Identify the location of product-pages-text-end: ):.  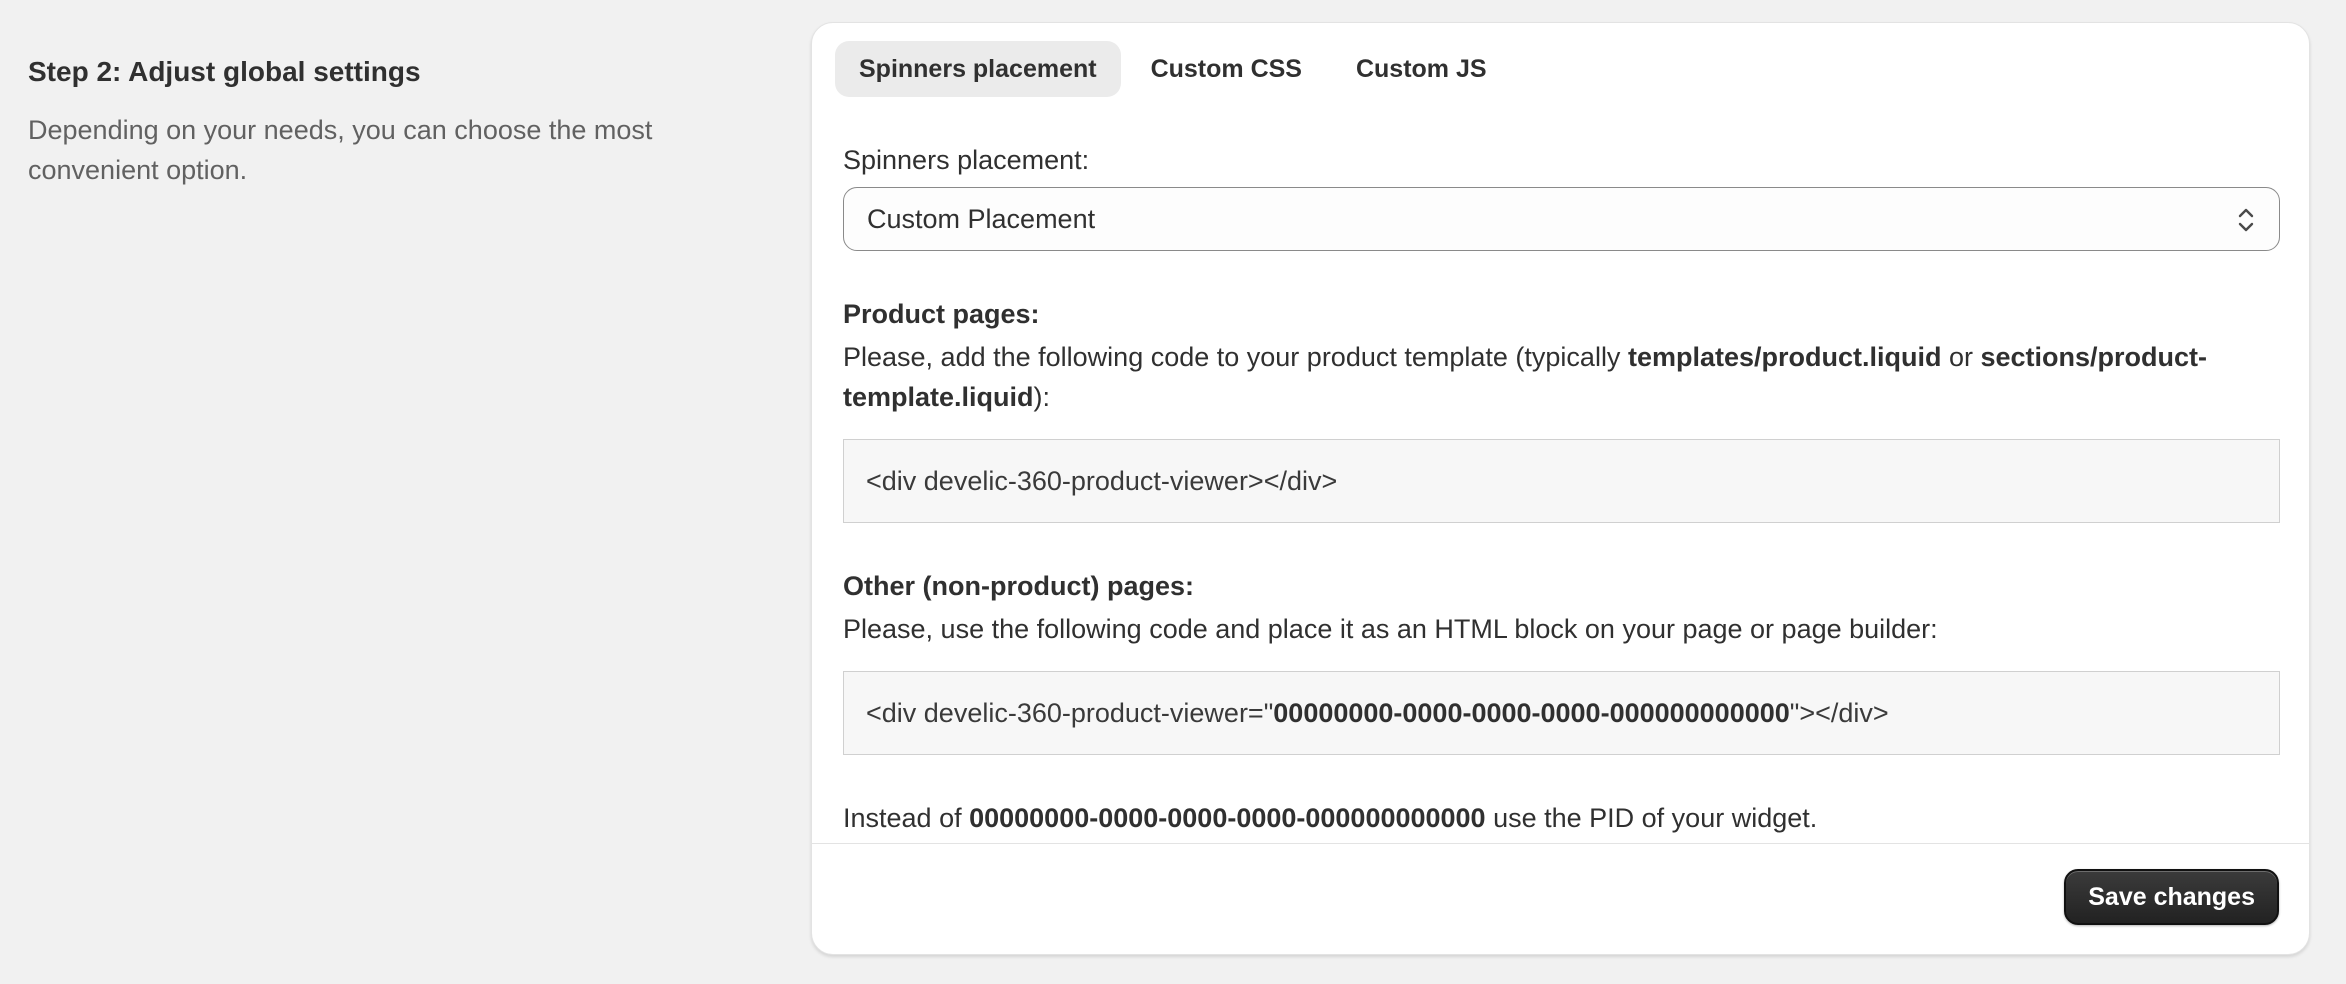
(1042, 397).